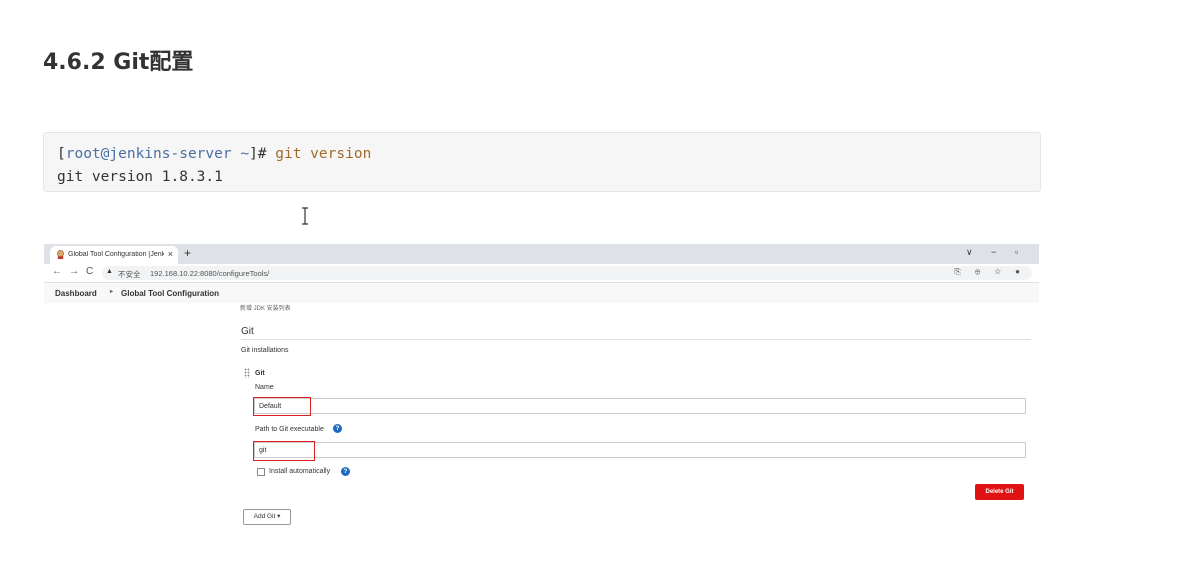  What do you see at coordinates (323, 154) in the screenshot?
I see `prompt-command: git version` at bounding box center [323, 154].